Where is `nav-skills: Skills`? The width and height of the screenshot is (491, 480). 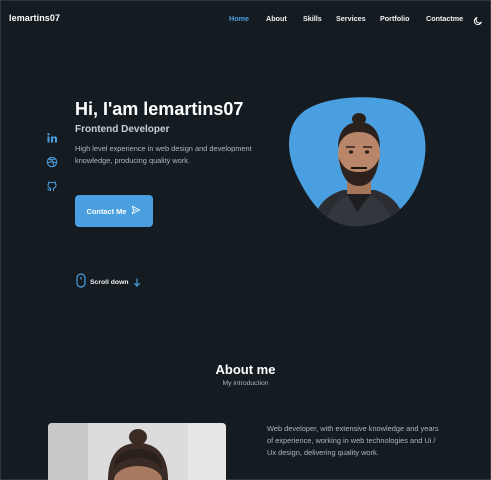
nav-skills: Skills is located at coordinates (312, 18).